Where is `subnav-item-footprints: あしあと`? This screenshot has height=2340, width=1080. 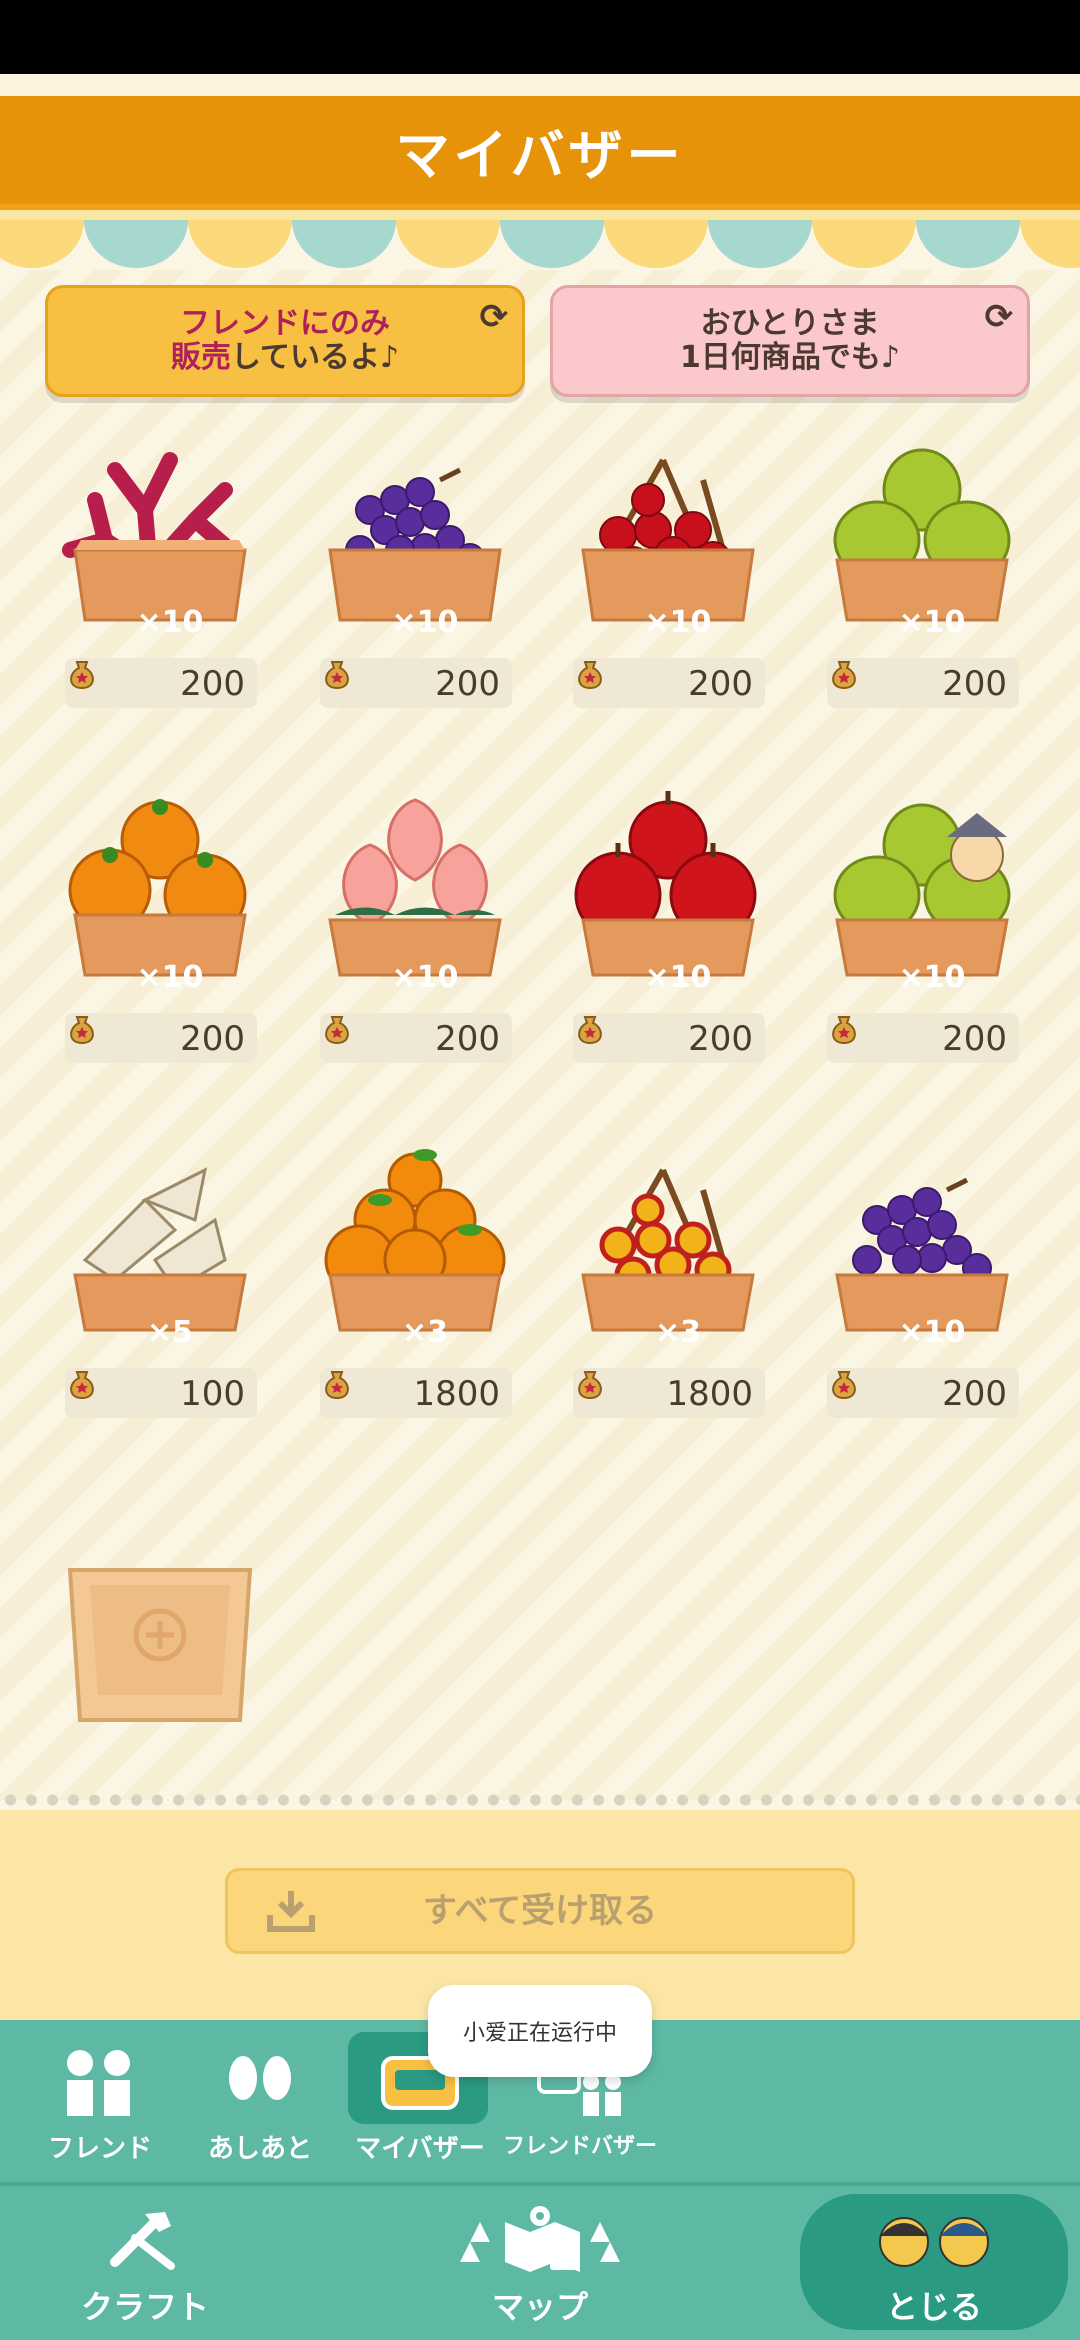 subnav-item-footprints: あしあと is located at coordinates (260, 2101).